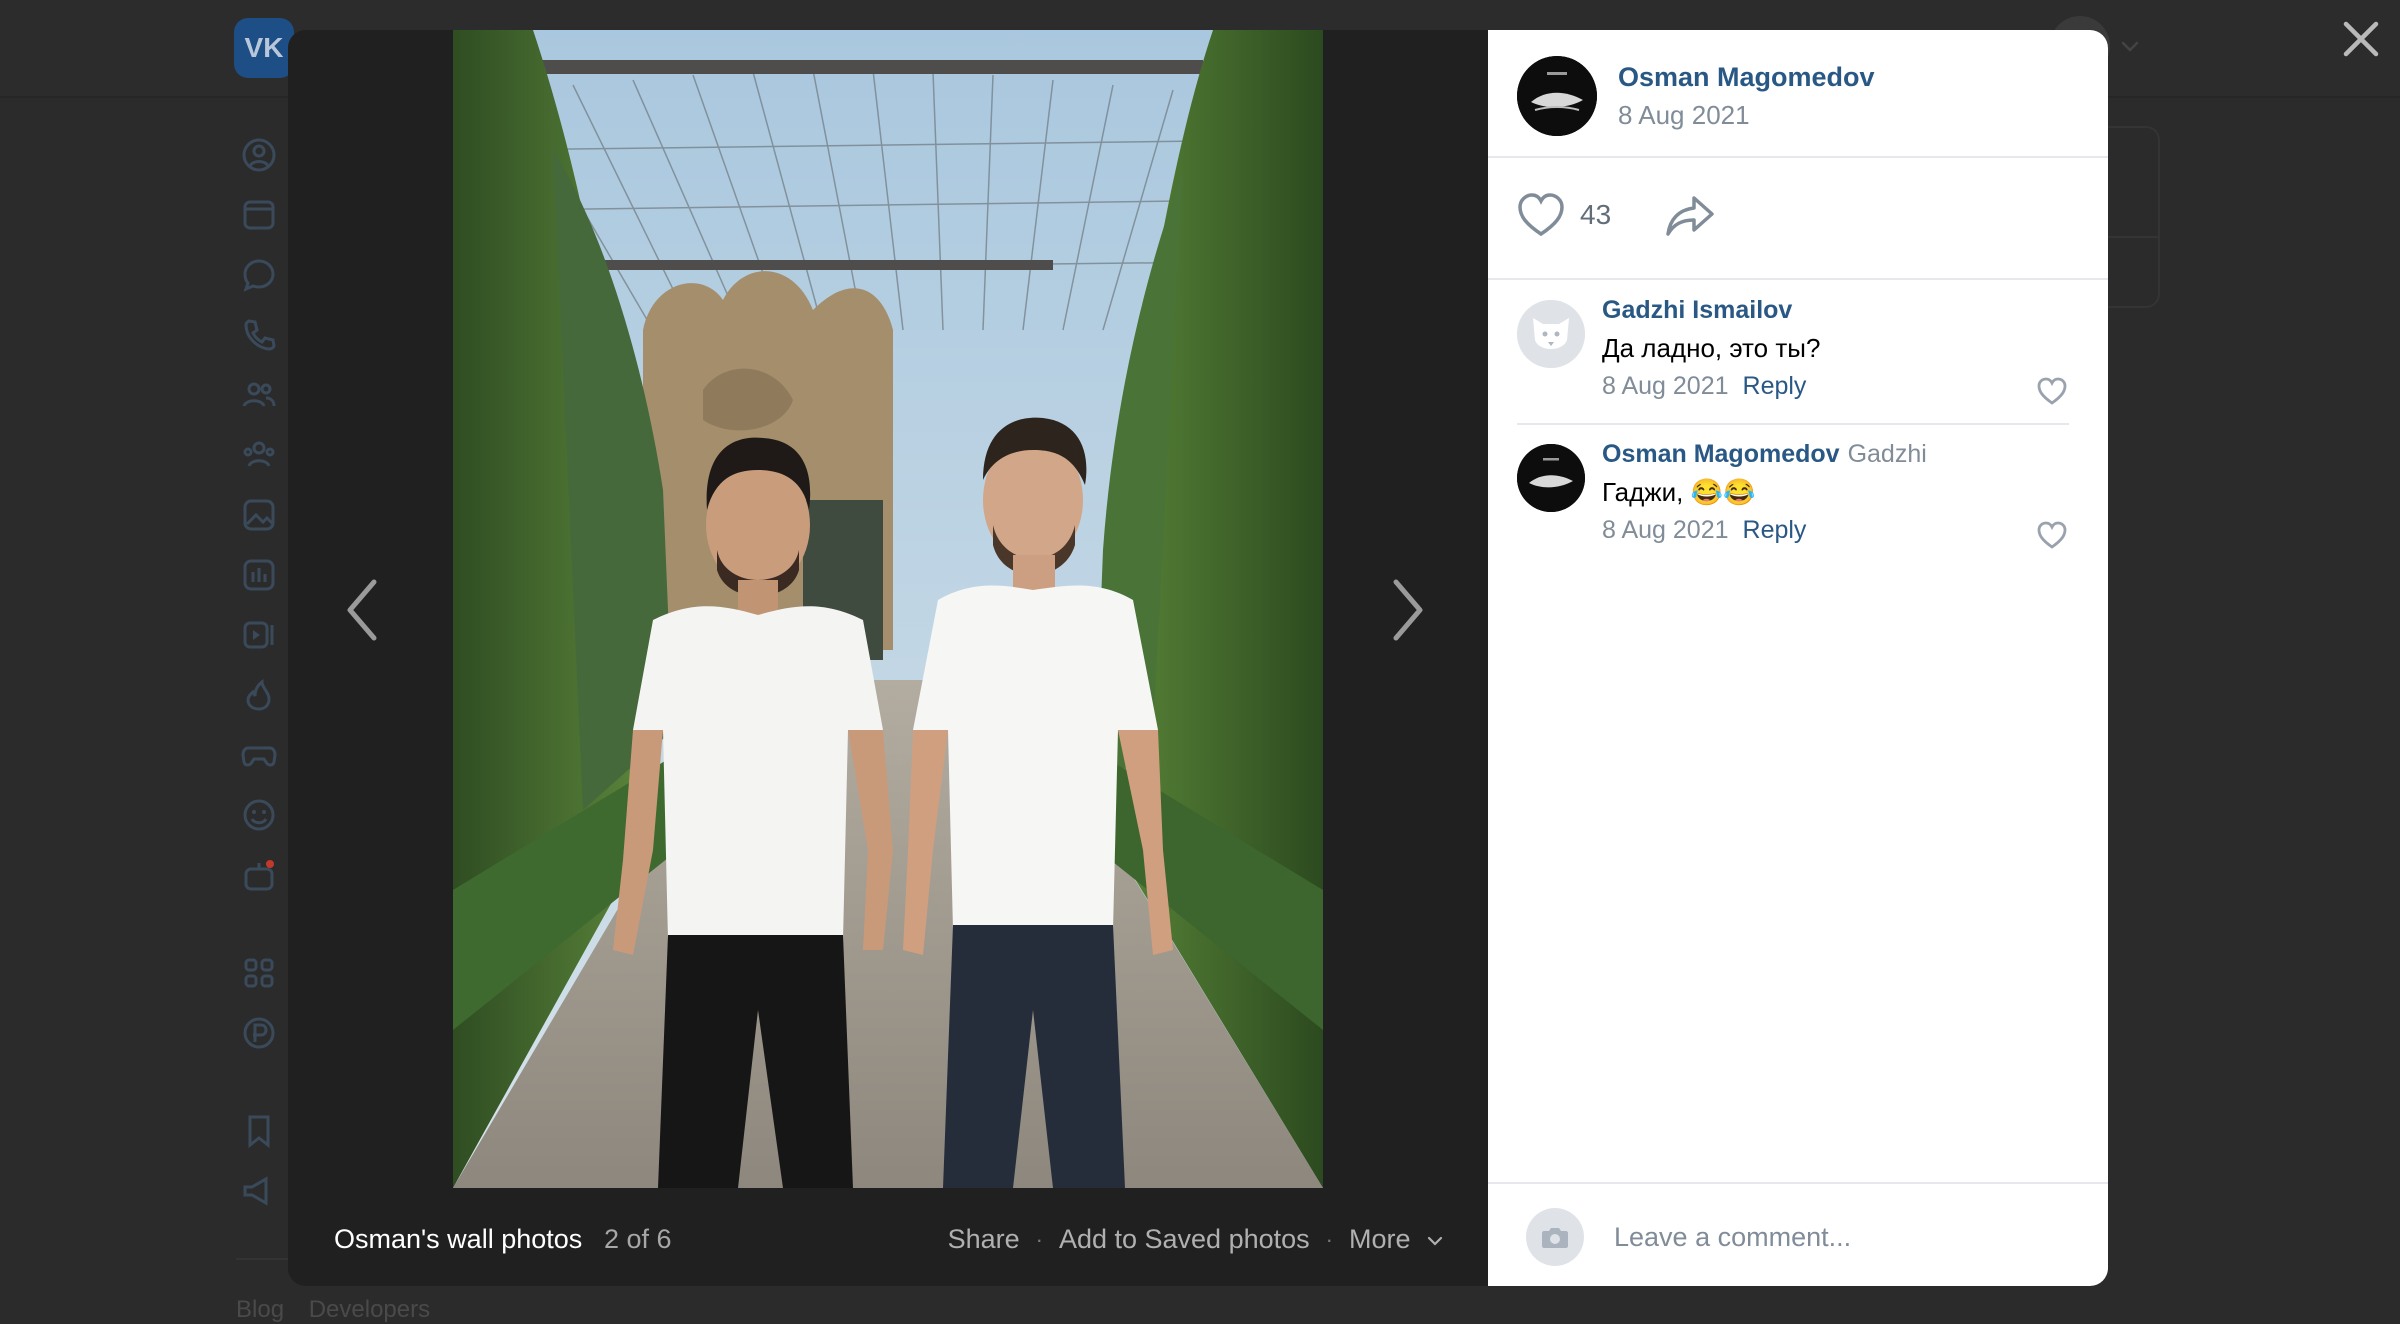 This screenshot has width=2400, height=1324. Describe the element at coordinates (984, 1239) in the screenshot. I see `share-button: Share` at that location.